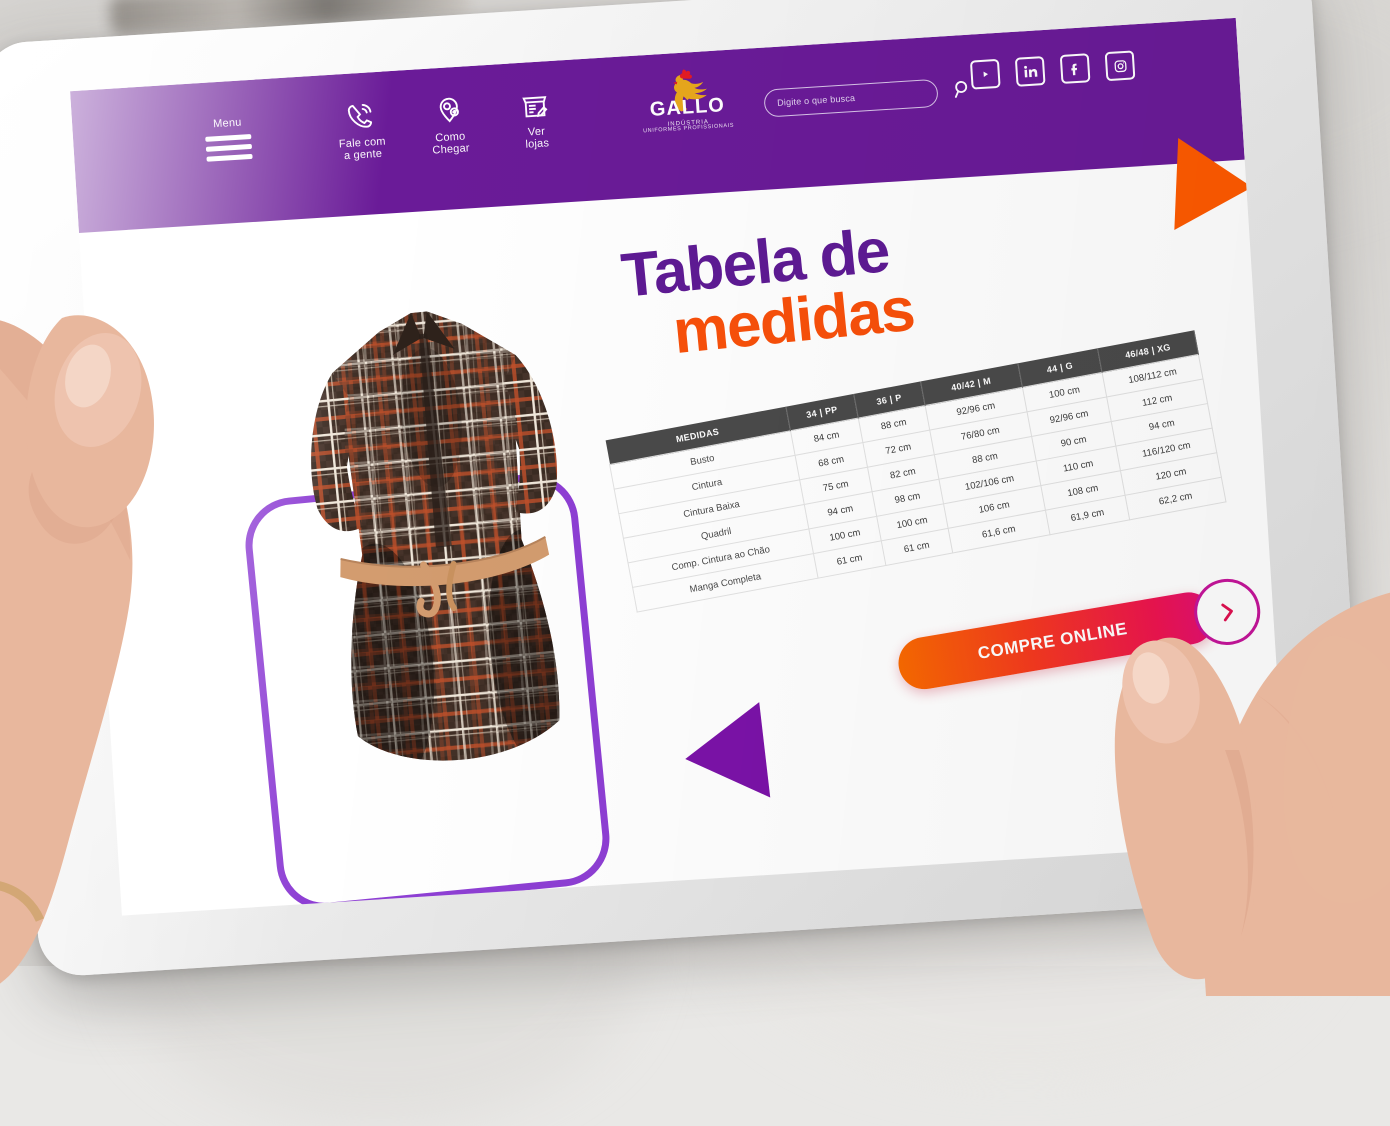 This screenshot has height=1126, width=1390. What do you see at coordinates (537, 138) in the screenshot?
I see `nav-label-stores: Ver lojas` at bounding box center [537, 138].